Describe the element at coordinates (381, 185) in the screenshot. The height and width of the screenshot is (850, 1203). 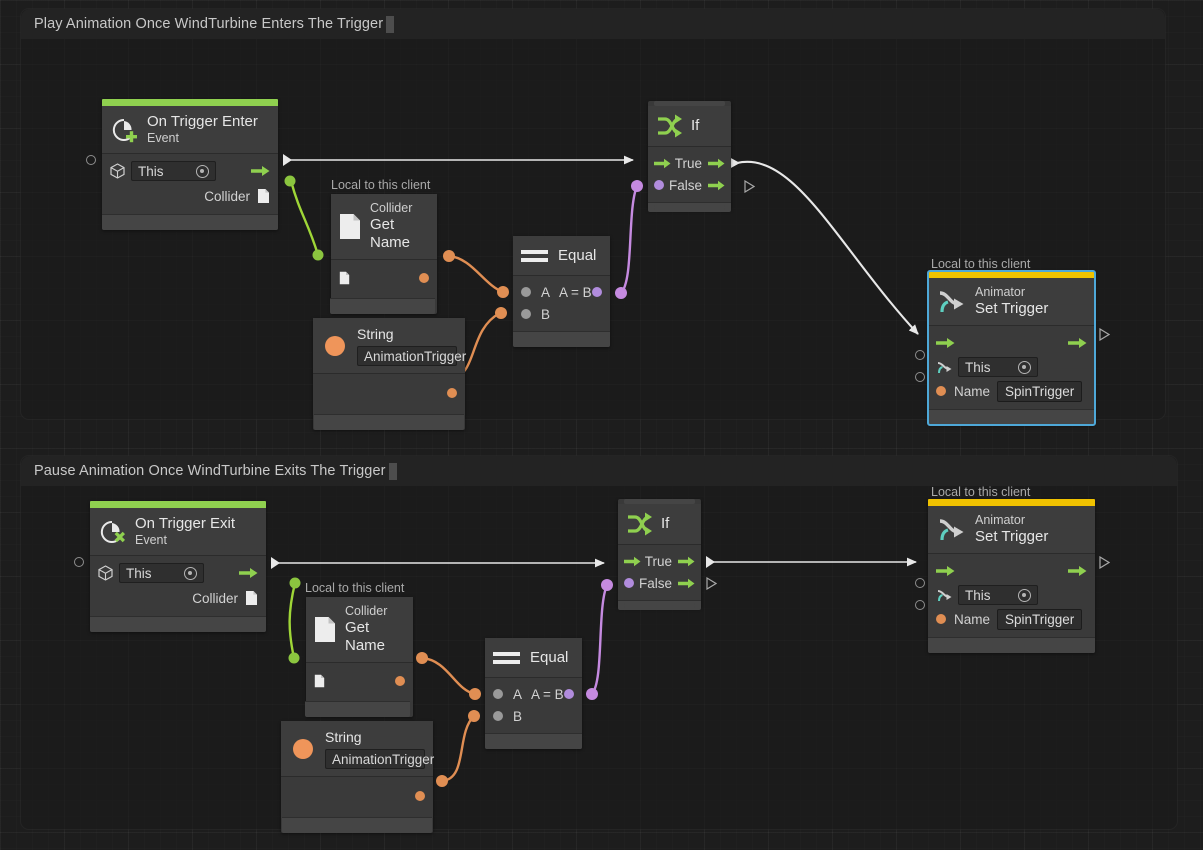
I see `local-note: Local to this client` at that location.